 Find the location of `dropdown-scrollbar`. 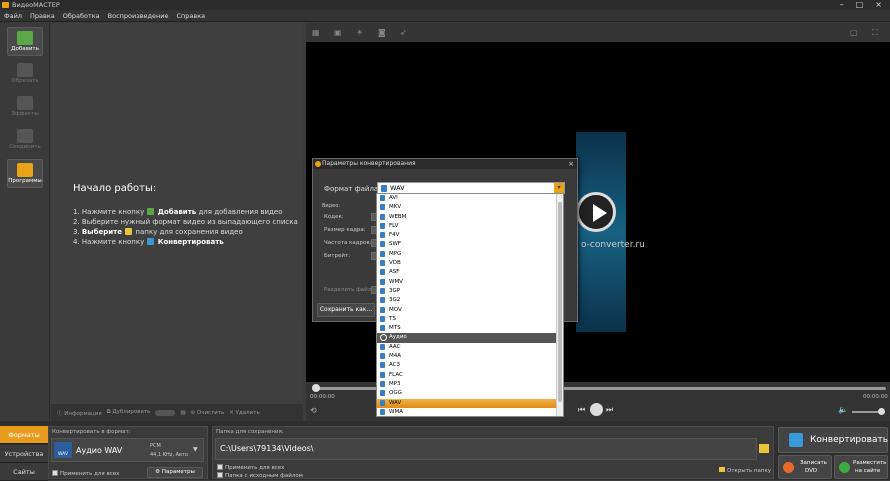

dropdown-scrollbar is located at coordinates (559, 305).